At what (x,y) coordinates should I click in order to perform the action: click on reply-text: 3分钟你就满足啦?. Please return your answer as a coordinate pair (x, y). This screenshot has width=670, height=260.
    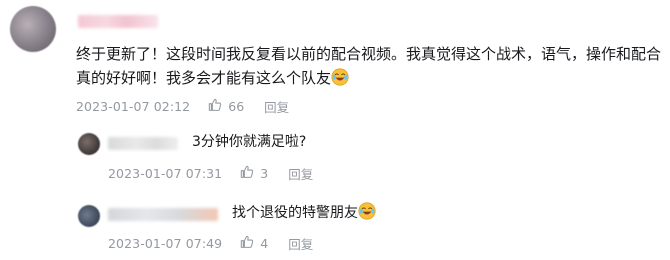
    Looking at the image, I should click on (249, 142).